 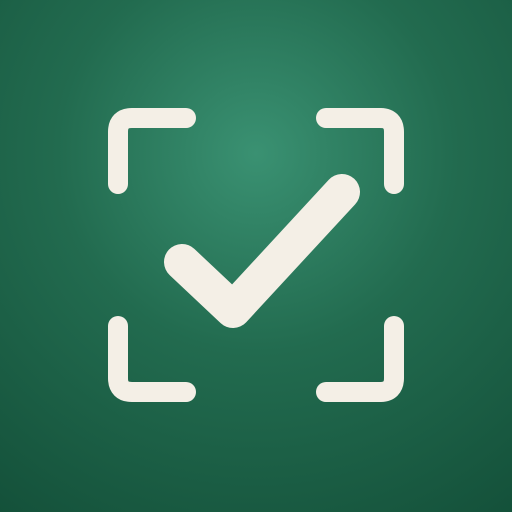 I want to click on frame-corner-top-right, so click(x=360, y=151).